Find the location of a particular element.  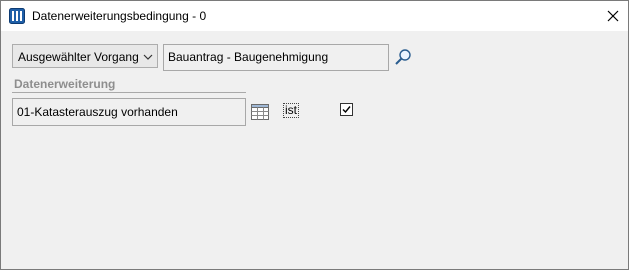

group-divider is located at coordinates (129, 92).